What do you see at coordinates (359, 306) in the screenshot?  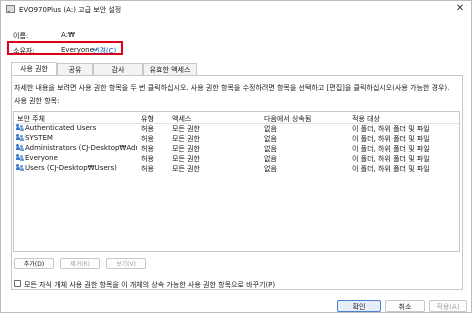 I see `ok-button: 확인` at bounding box center [359, 306].